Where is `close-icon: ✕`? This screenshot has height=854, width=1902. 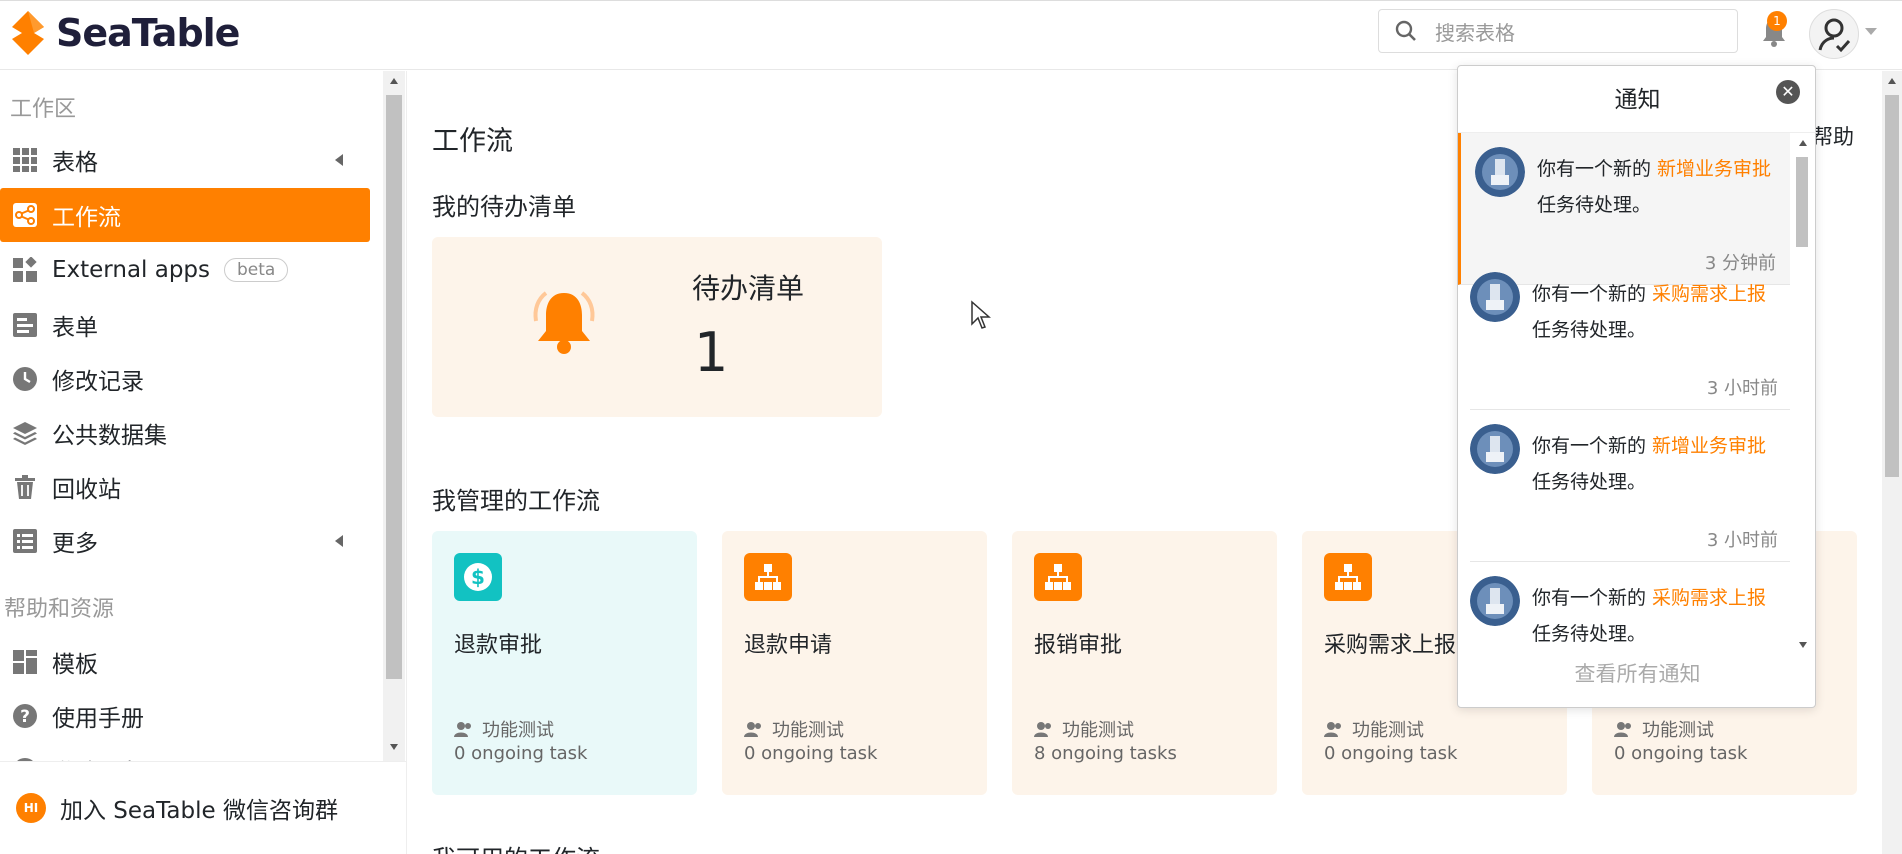
close-icon: ✕ is located at coordinates (1788, 92).